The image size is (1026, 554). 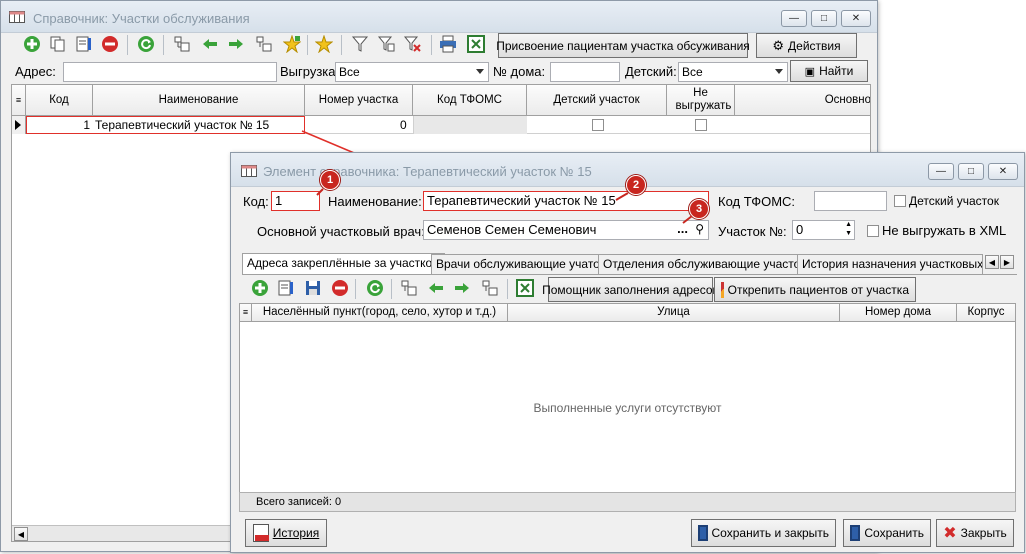 I want to click on stepper-down-icon: ▼, so click(x=848, y=233).